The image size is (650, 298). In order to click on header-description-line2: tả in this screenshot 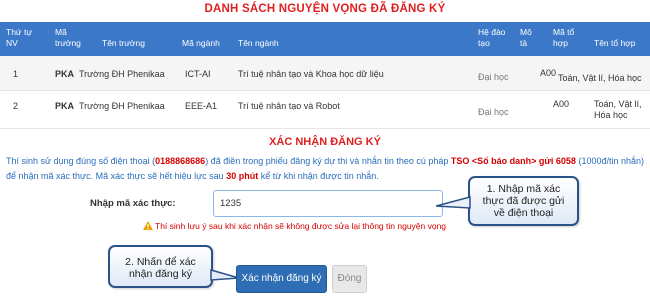, I will do `click(524, 43)`.